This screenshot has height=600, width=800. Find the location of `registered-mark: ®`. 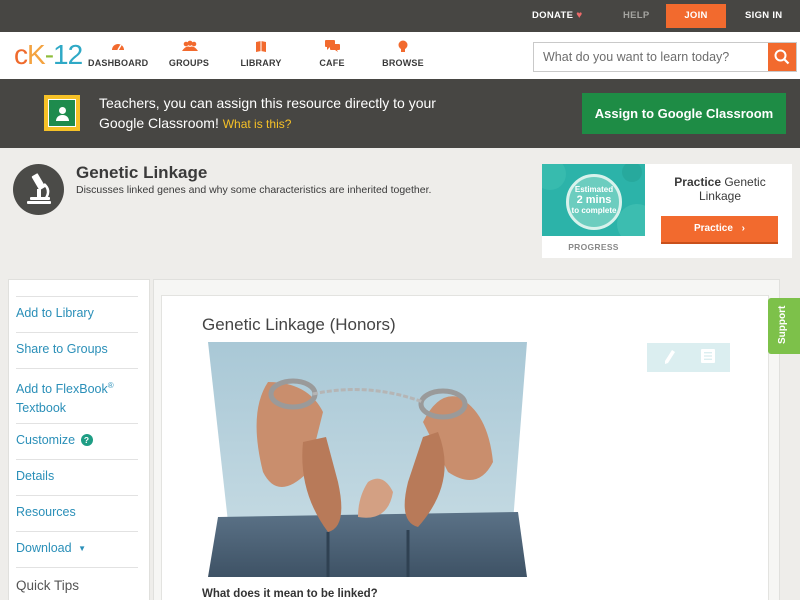

registered-mark: ® is located at coordinates (110, 385).